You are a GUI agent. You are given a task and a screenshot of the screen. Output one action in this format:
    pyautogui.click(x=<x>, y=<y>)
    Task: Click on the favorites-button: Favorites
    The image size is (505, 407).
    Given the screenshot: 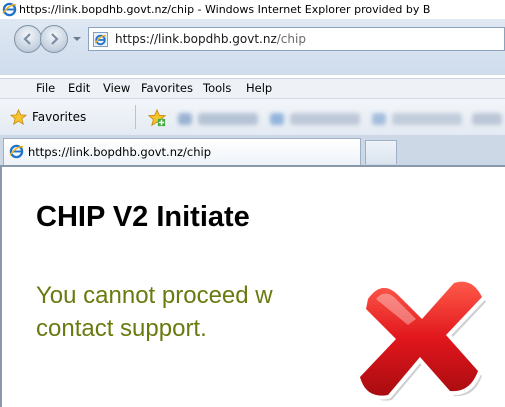 What is the action you would take?
    pyautogui.click(x=69, y=117)
    